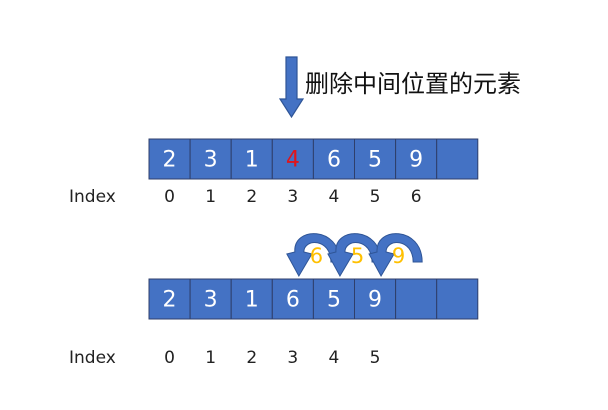 Image resolution: width=608 pixels, height=410 pixels. Describe the element at coordinates (211, 160) in the screenshot. I see `before-cell-value-1: 3` at that location.